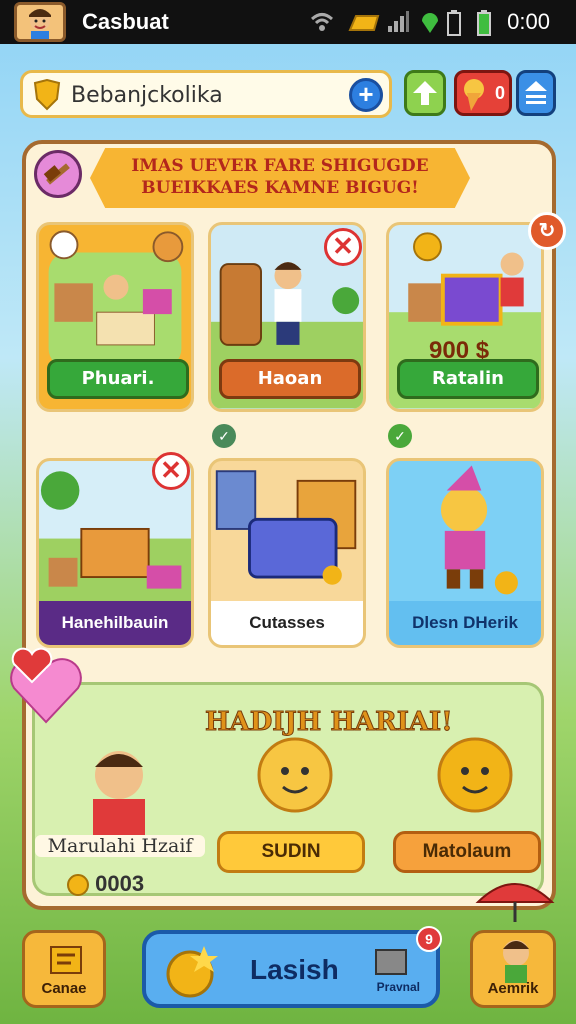 This screenshot has height=1024, width=576. I want to click on location-icon, so click(429, 22).